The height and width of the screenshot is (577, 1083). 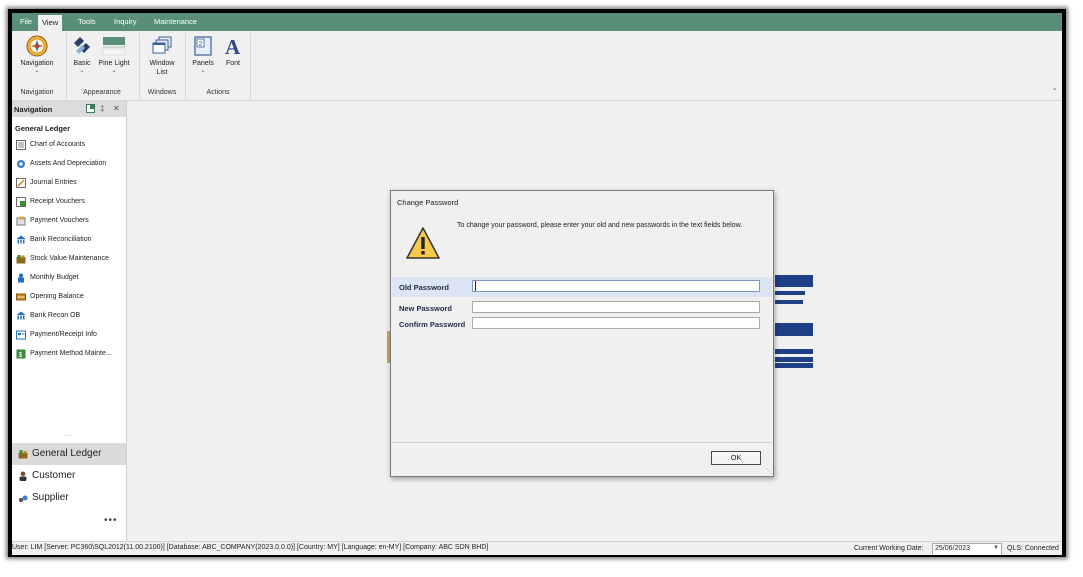 I want to click on font-label: Font, so click(x=232, y=63).